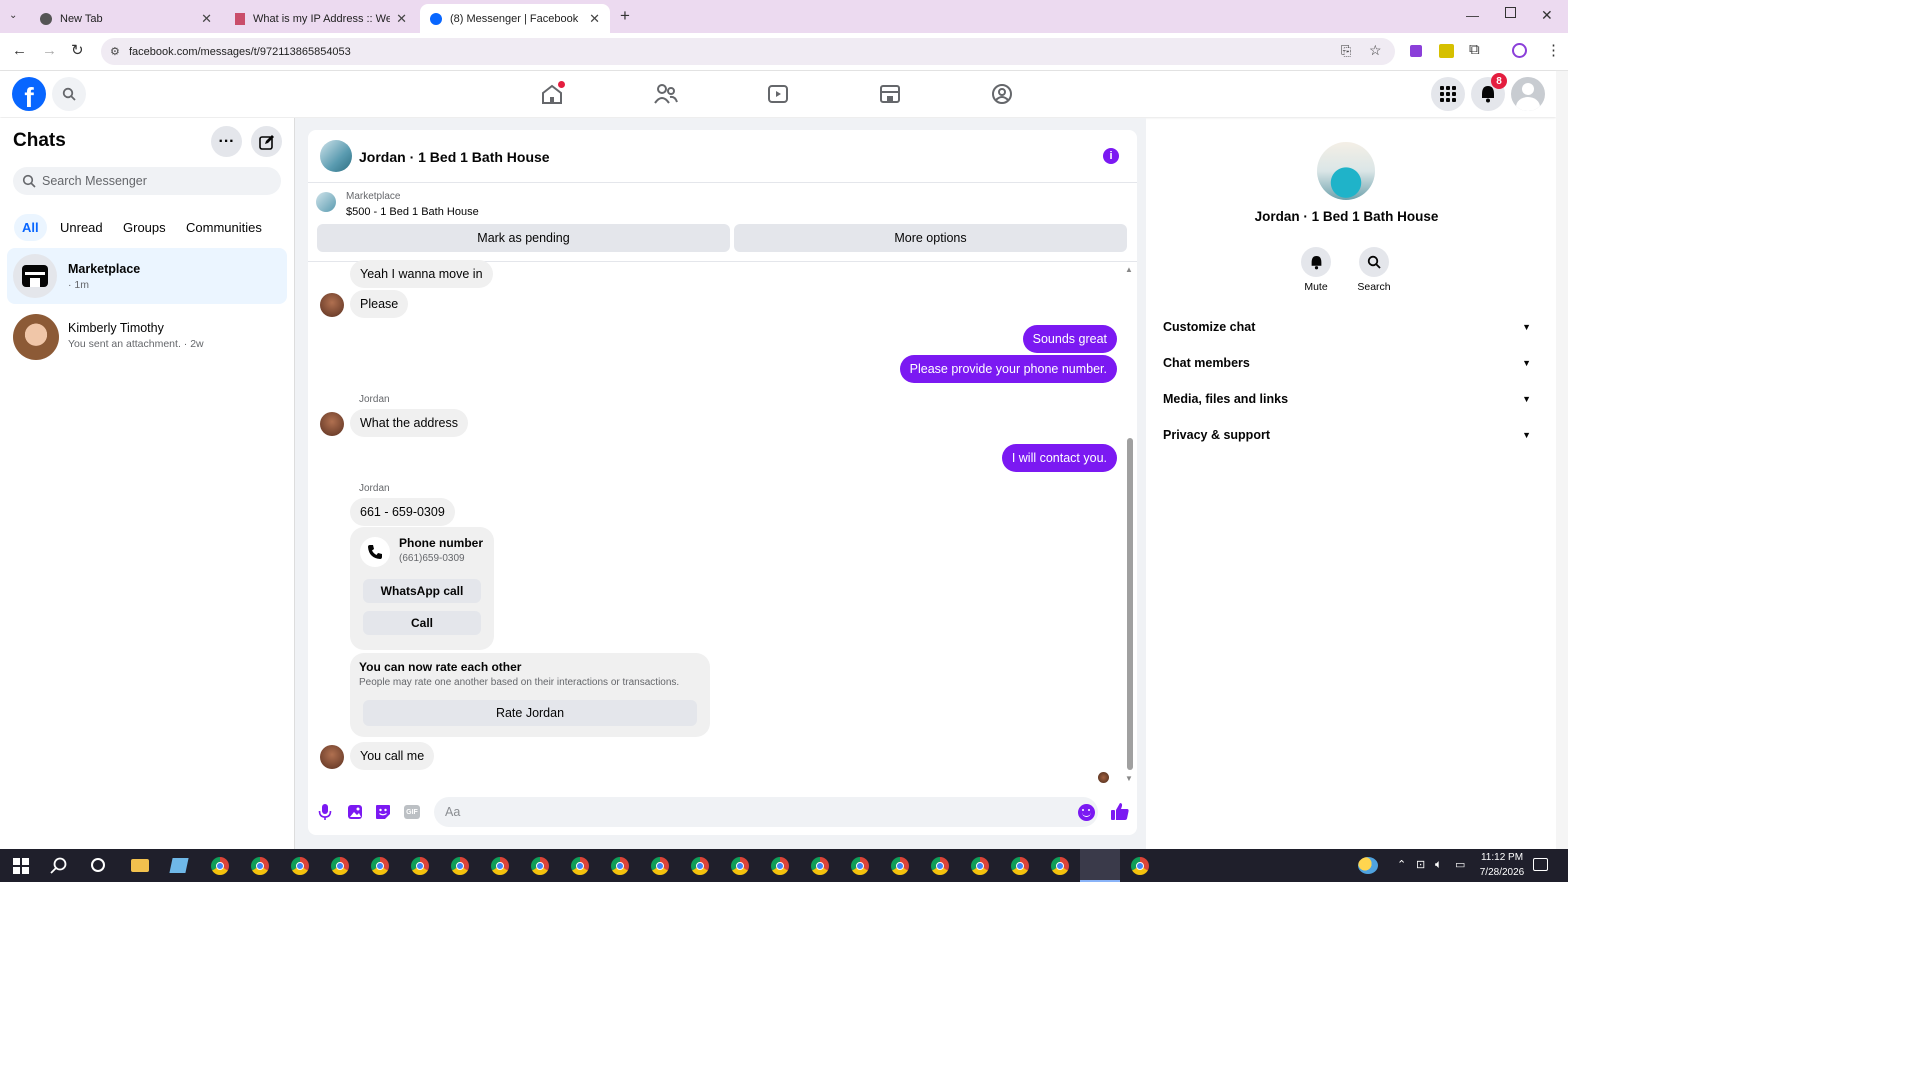  What do you see at coordinates (226, 141) in the screenshot?
I see `chat-options-button: ···` at bounding box center [226, 141].